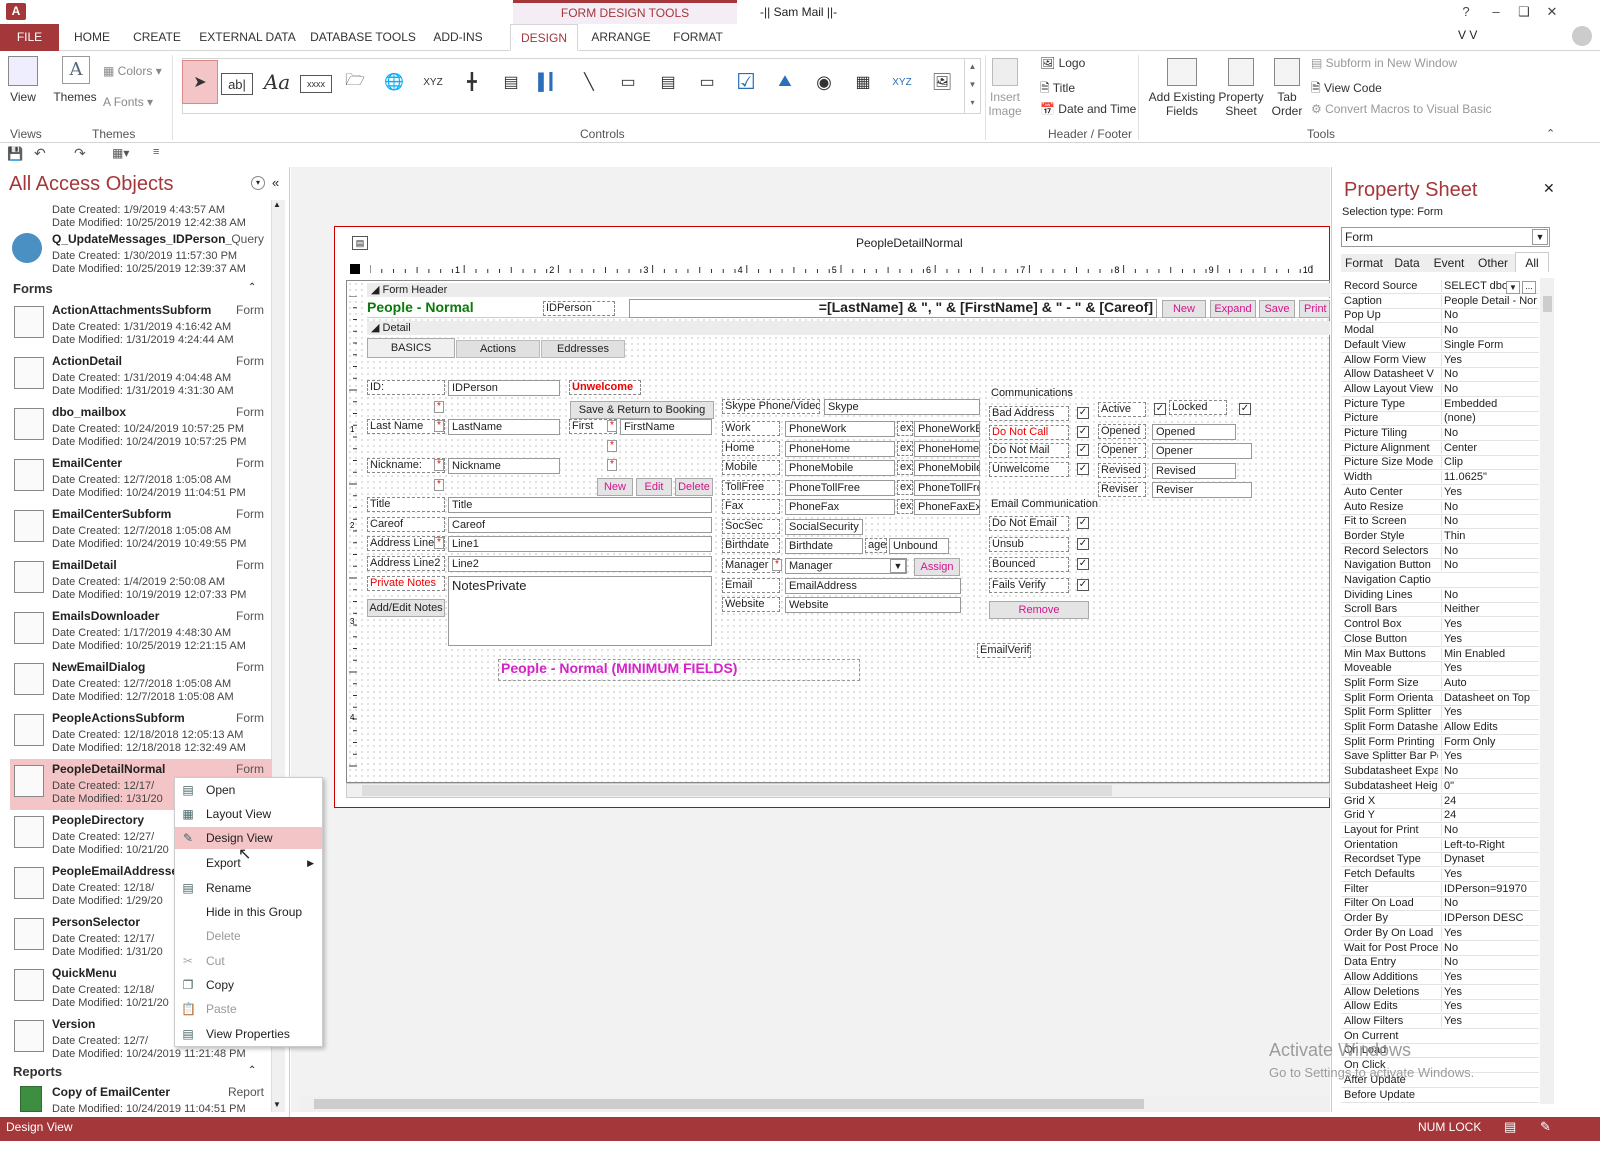  What do you see at coordinates (23, 97) in the screenshot?
I see `view-button: View` at bounding box center [23, 97].